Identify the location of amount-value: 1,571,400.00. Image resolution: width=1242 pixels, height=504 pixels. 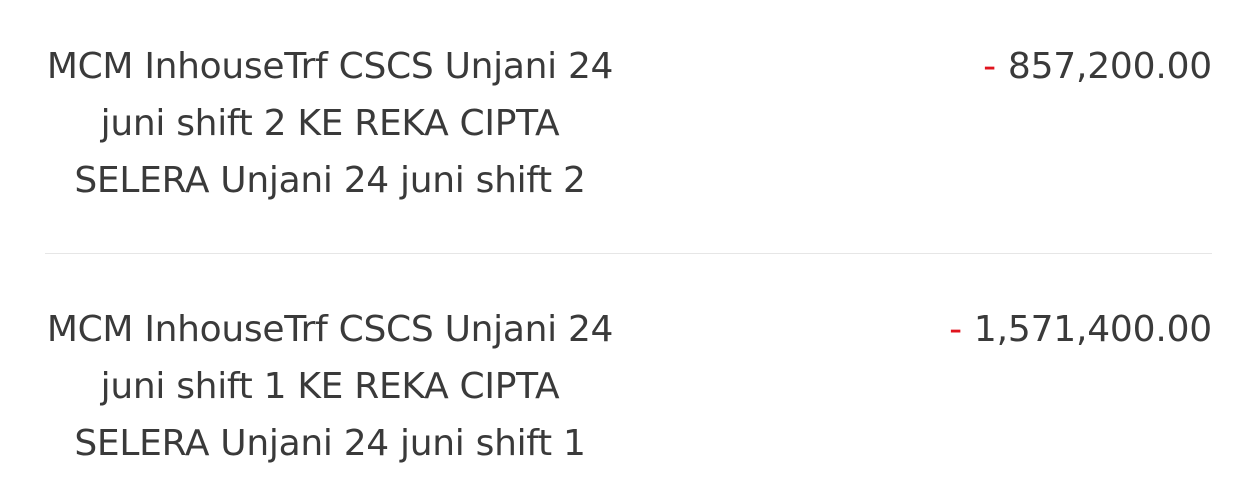
(1092, 329).